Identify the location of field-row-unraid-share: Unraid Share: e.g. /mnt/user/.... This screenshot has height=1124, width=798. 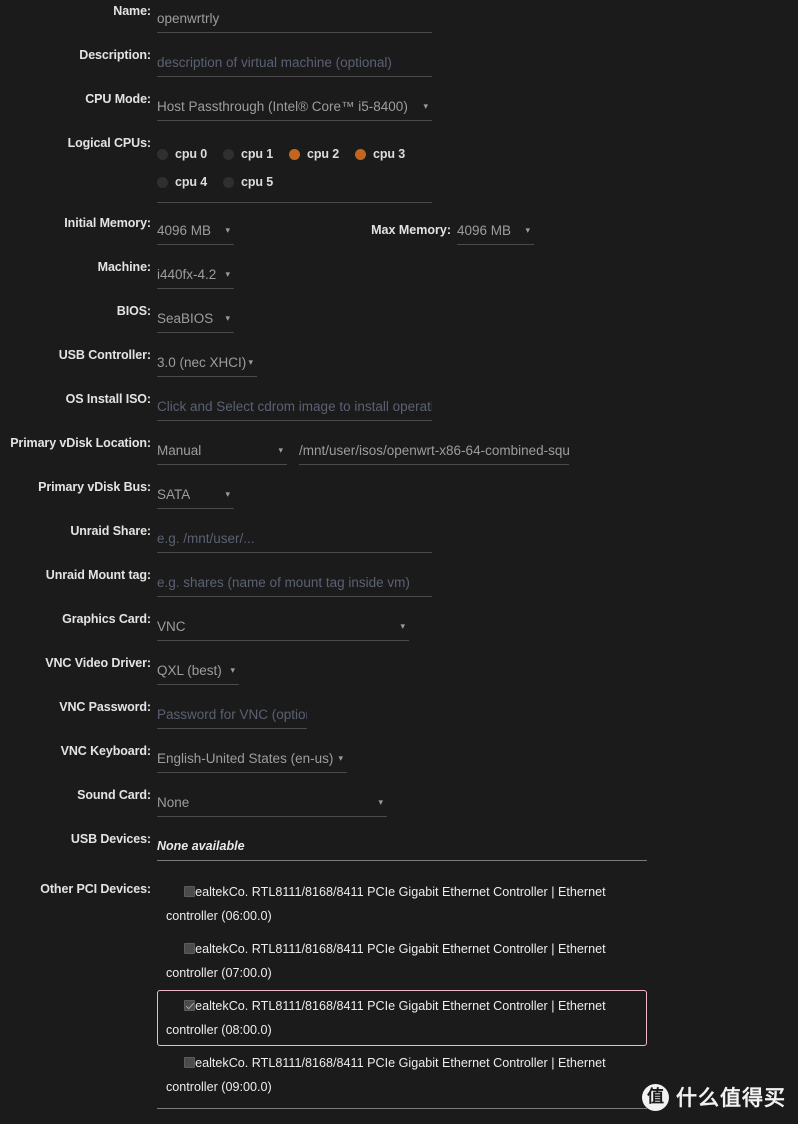
(399, 546).